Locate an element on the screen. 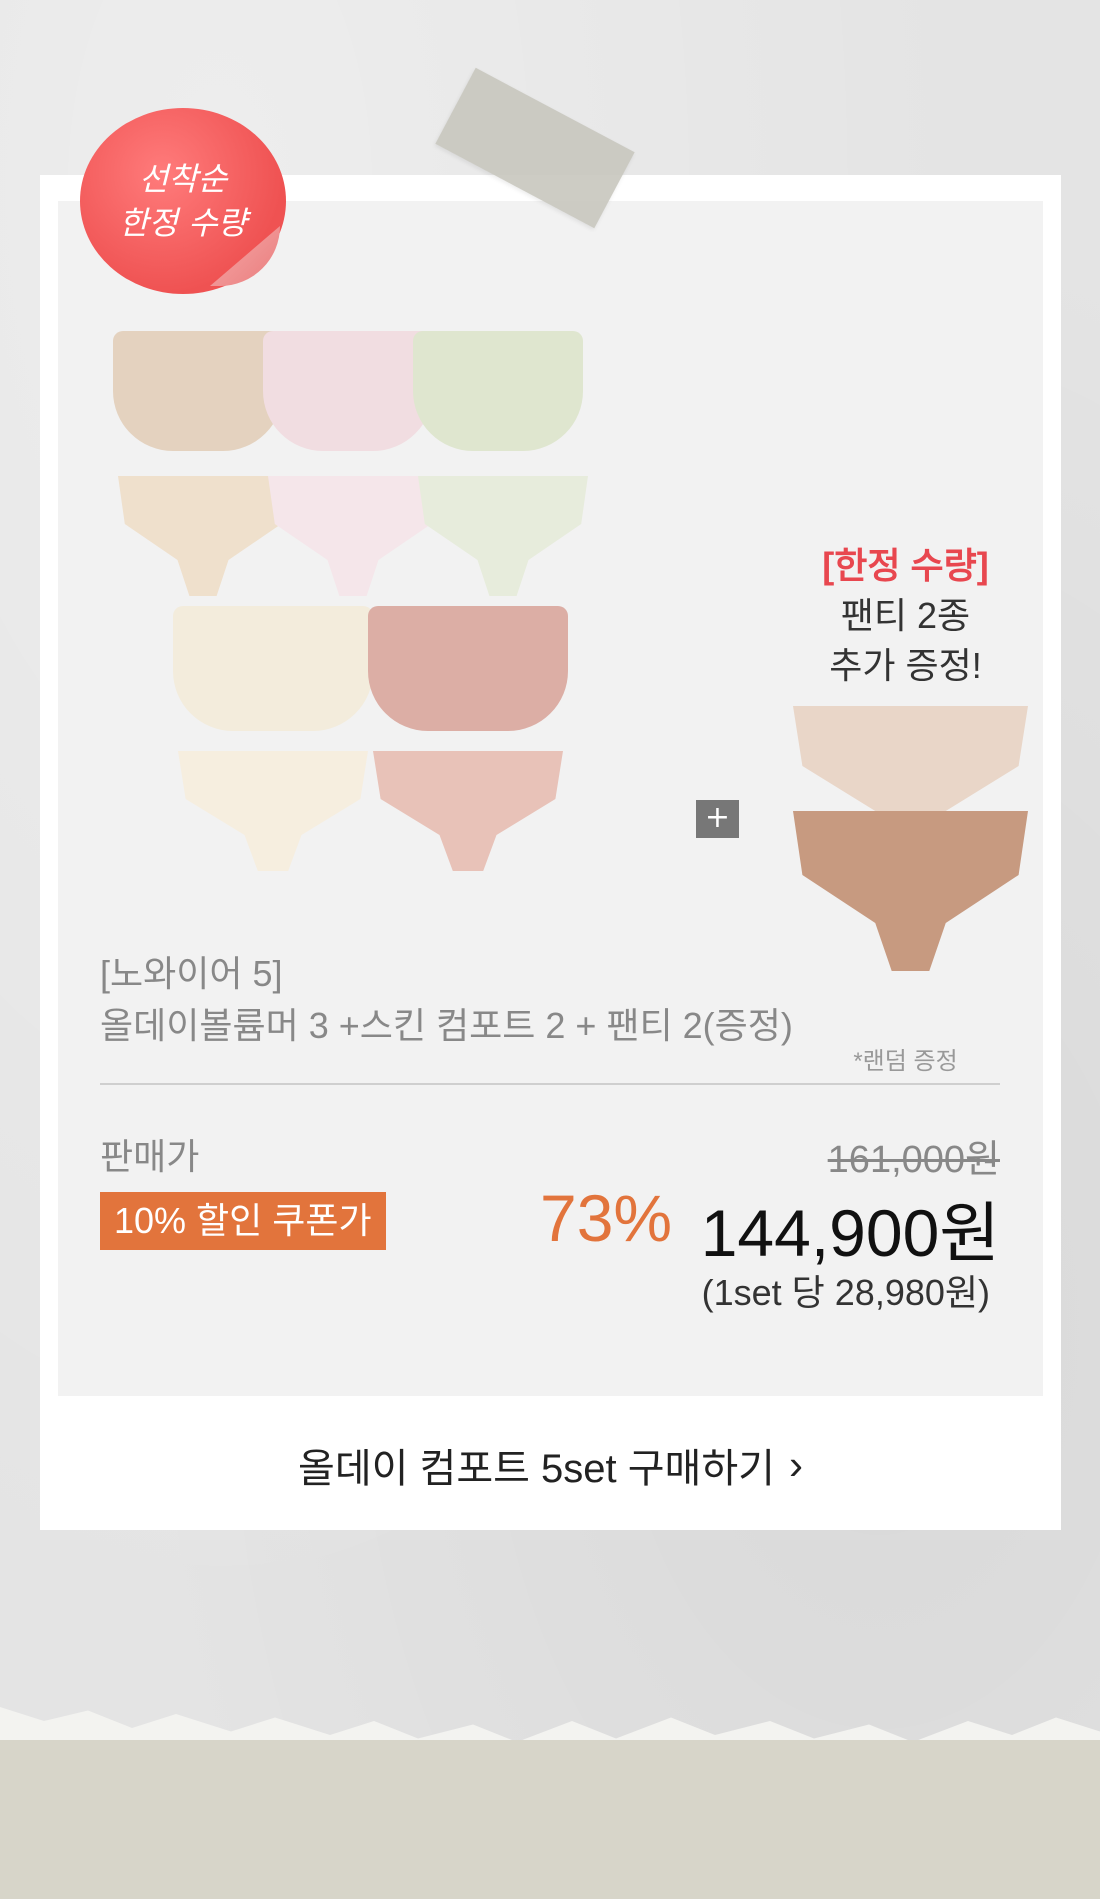 This screenshot has height=1899, width=1100. panty-beige is located at coordinates (203, 536).